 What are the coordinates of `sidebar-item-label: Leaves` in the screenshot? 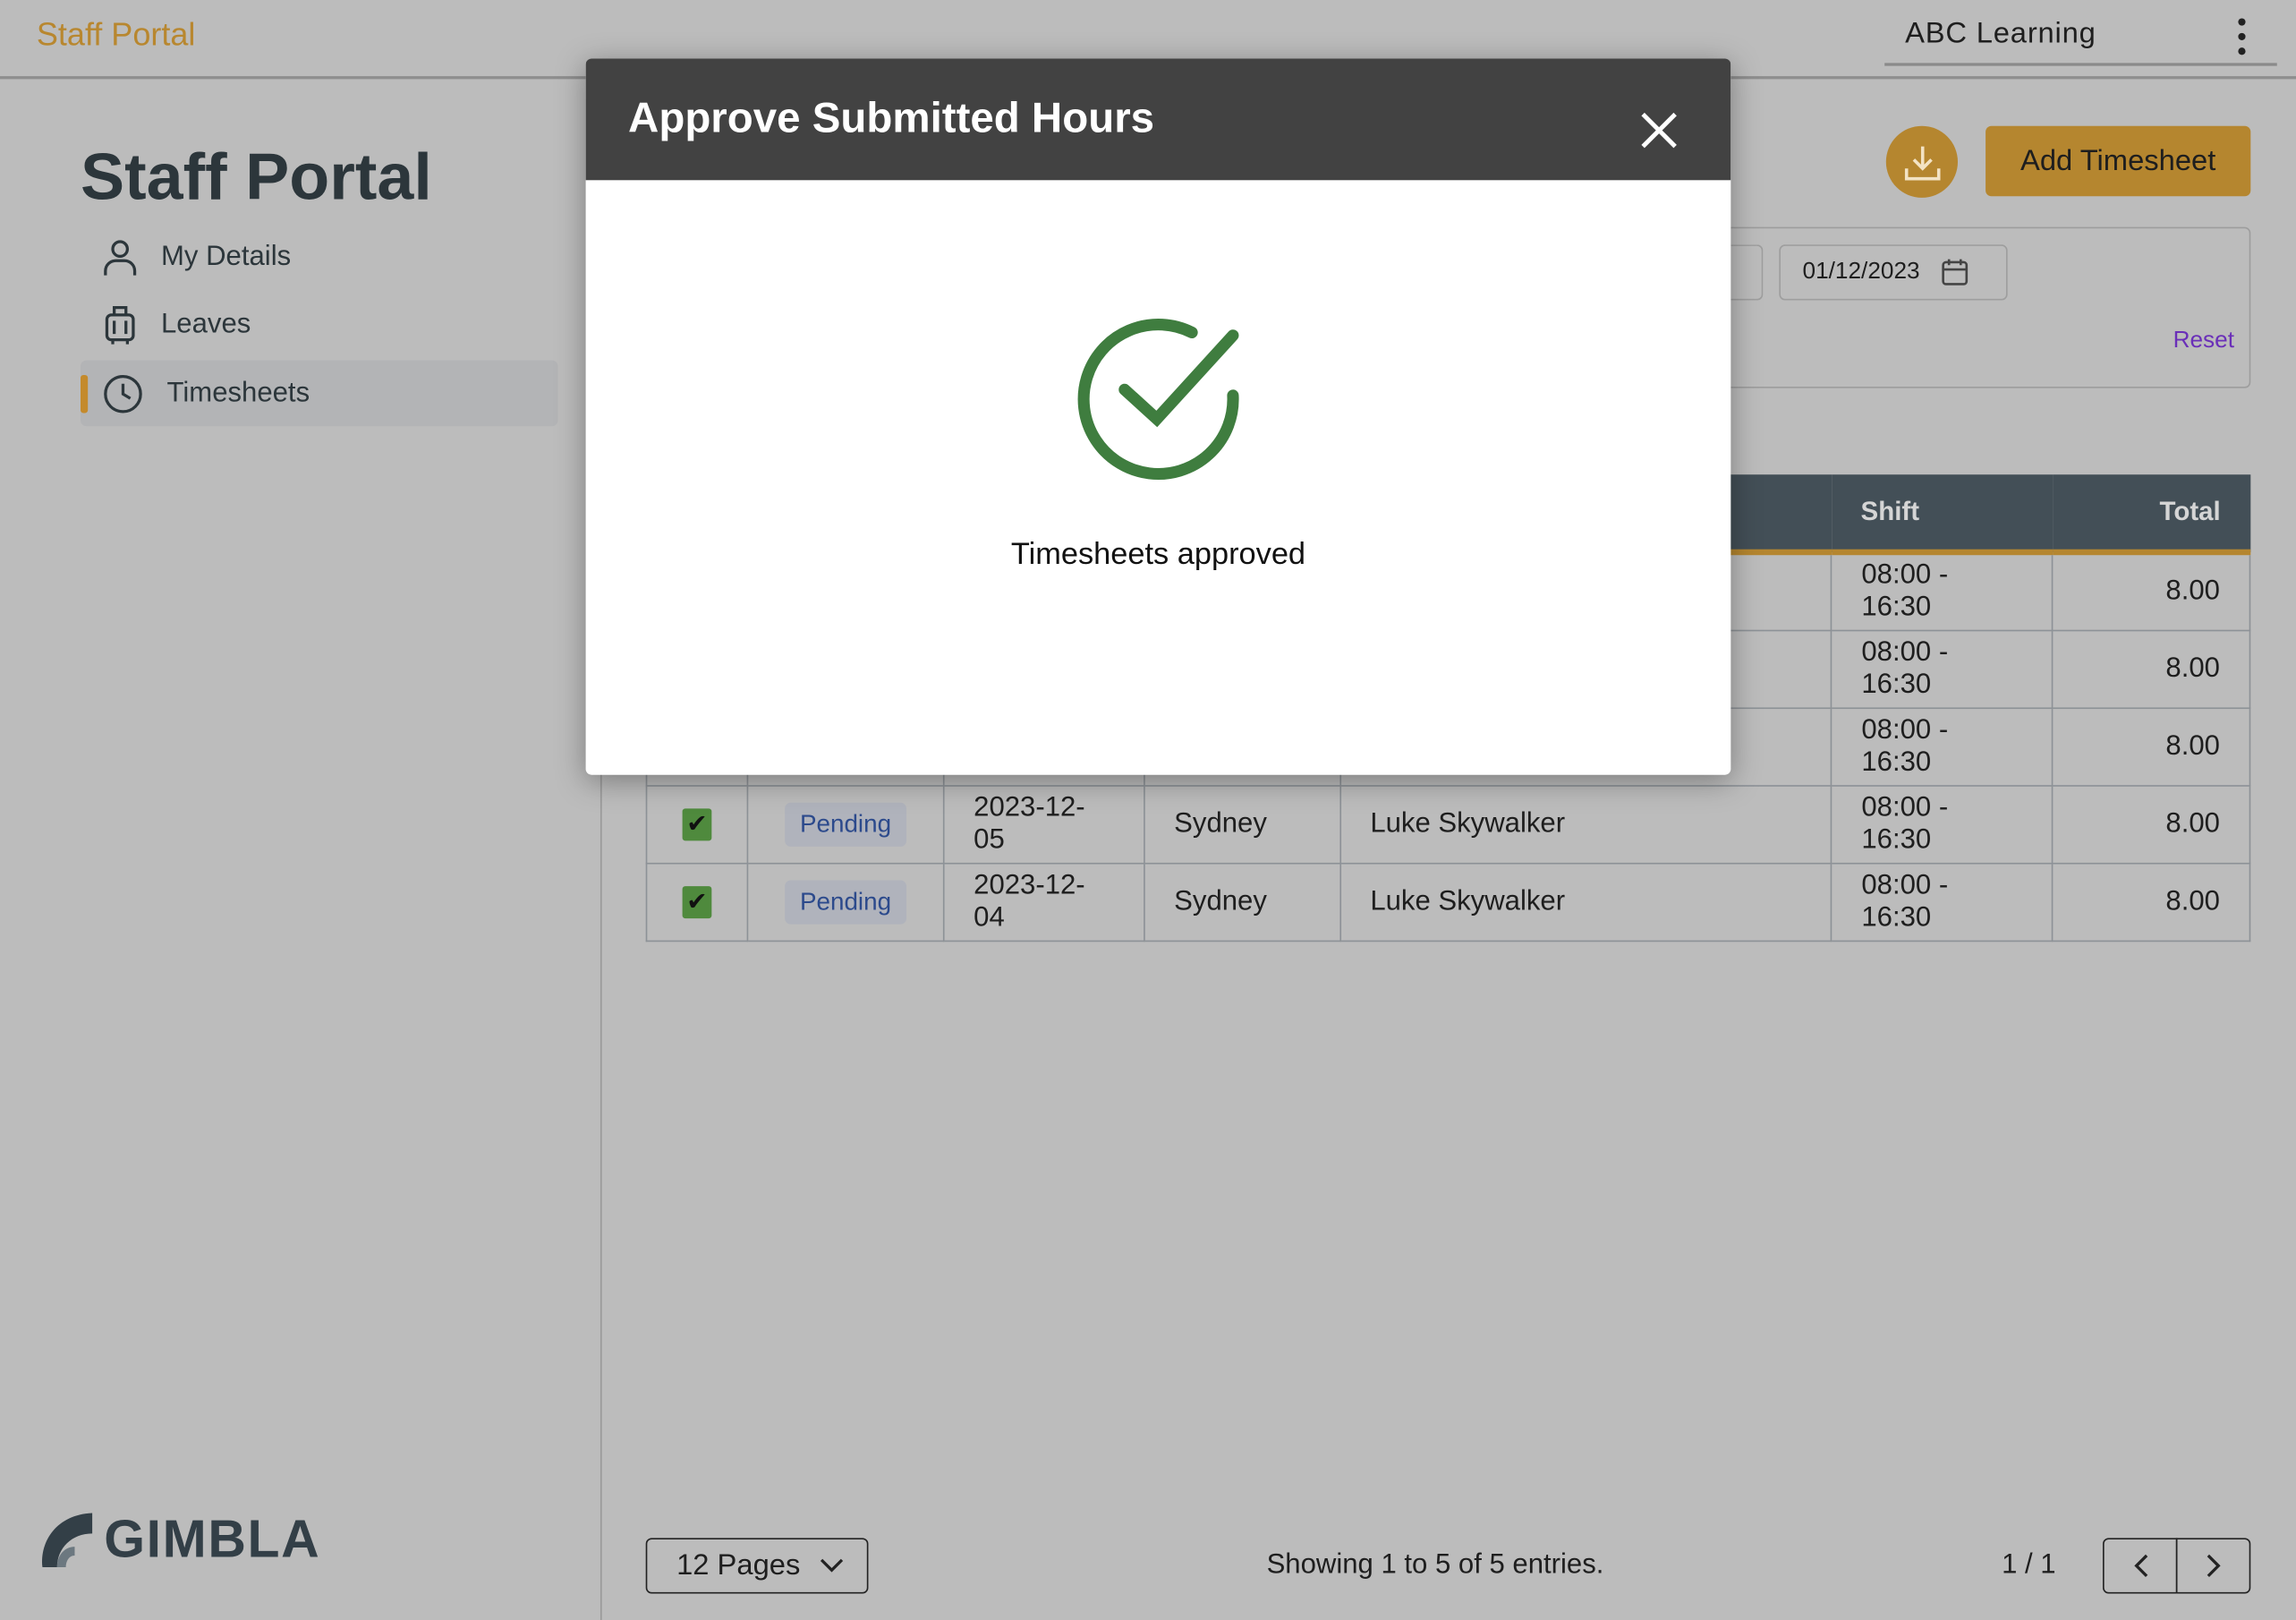 It's located at (206, 324).